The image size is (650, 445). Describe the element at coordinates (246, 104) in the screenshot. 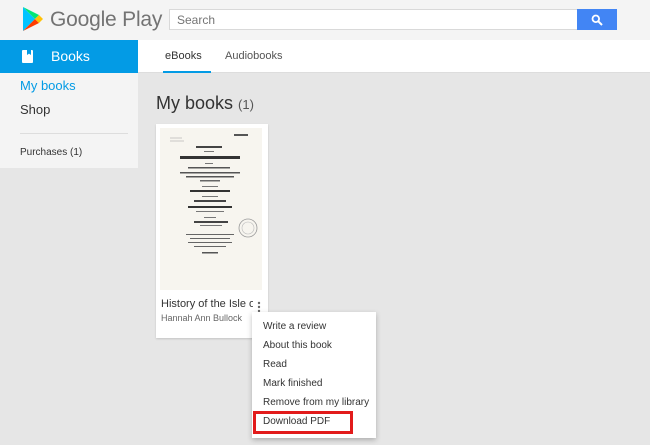

I see `book-count: (1)` at that location.